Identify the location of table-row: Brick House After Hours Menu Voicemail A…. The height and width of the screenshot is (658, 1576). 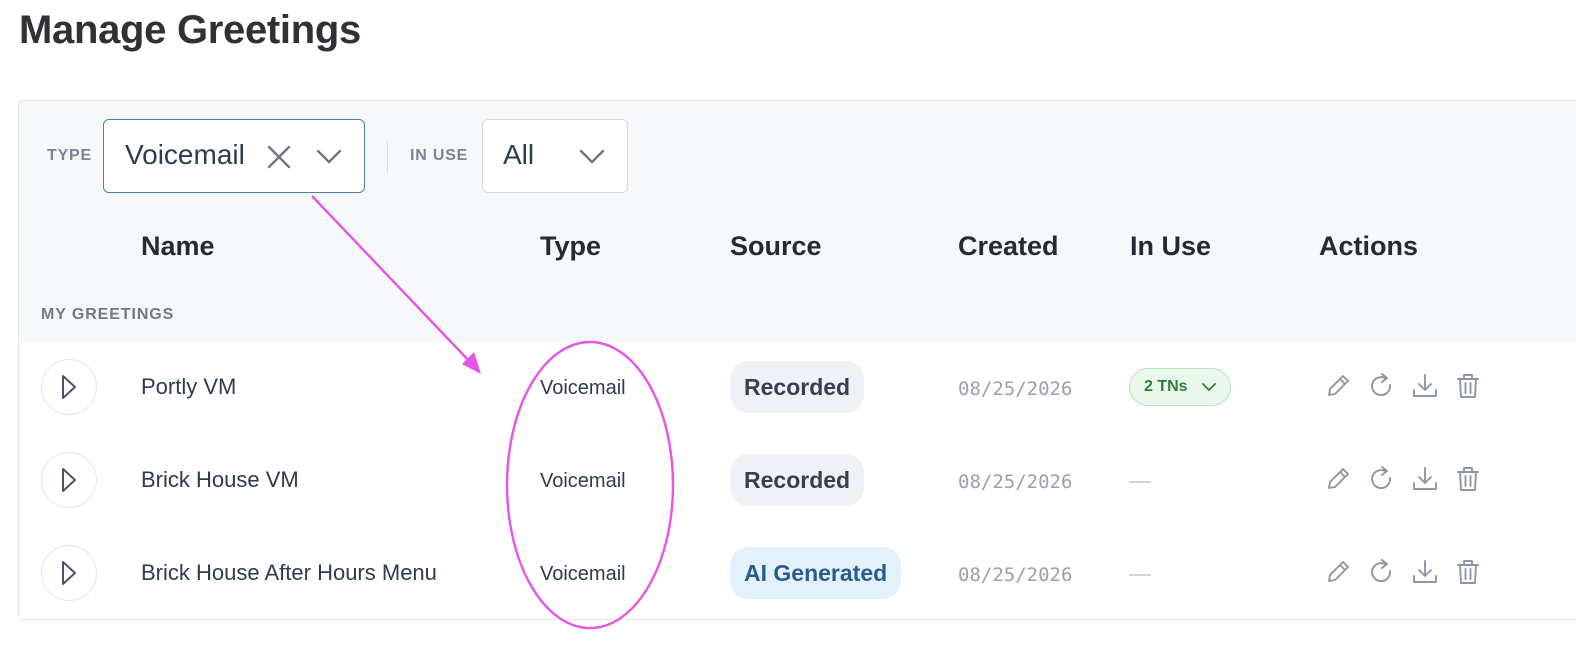
(797, 573).